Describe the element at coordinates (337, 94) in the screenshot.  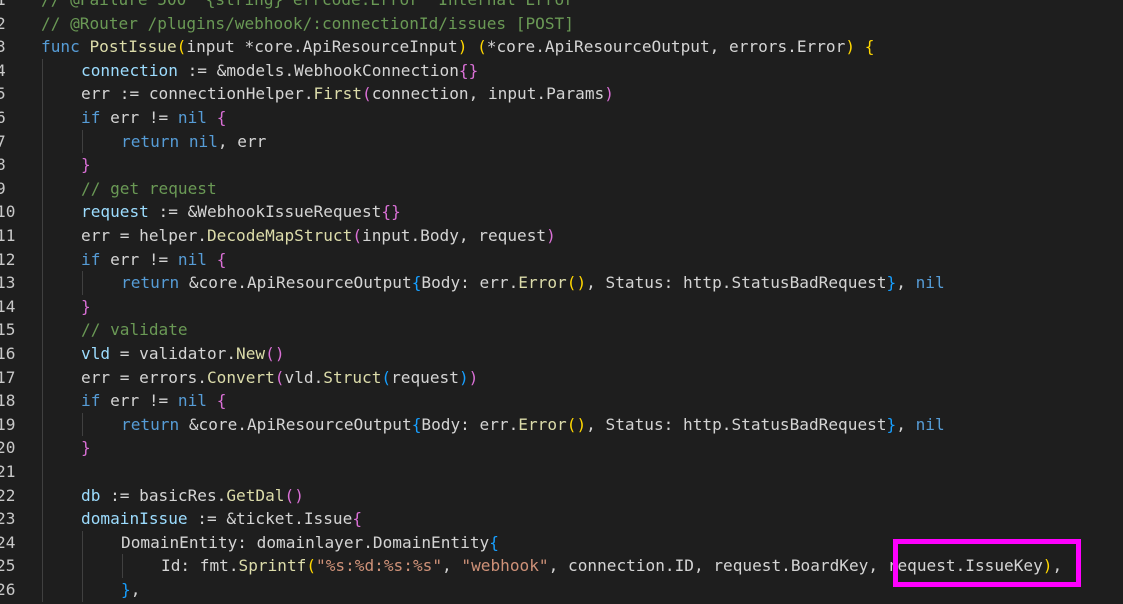
I see `code-token: First` at that location.